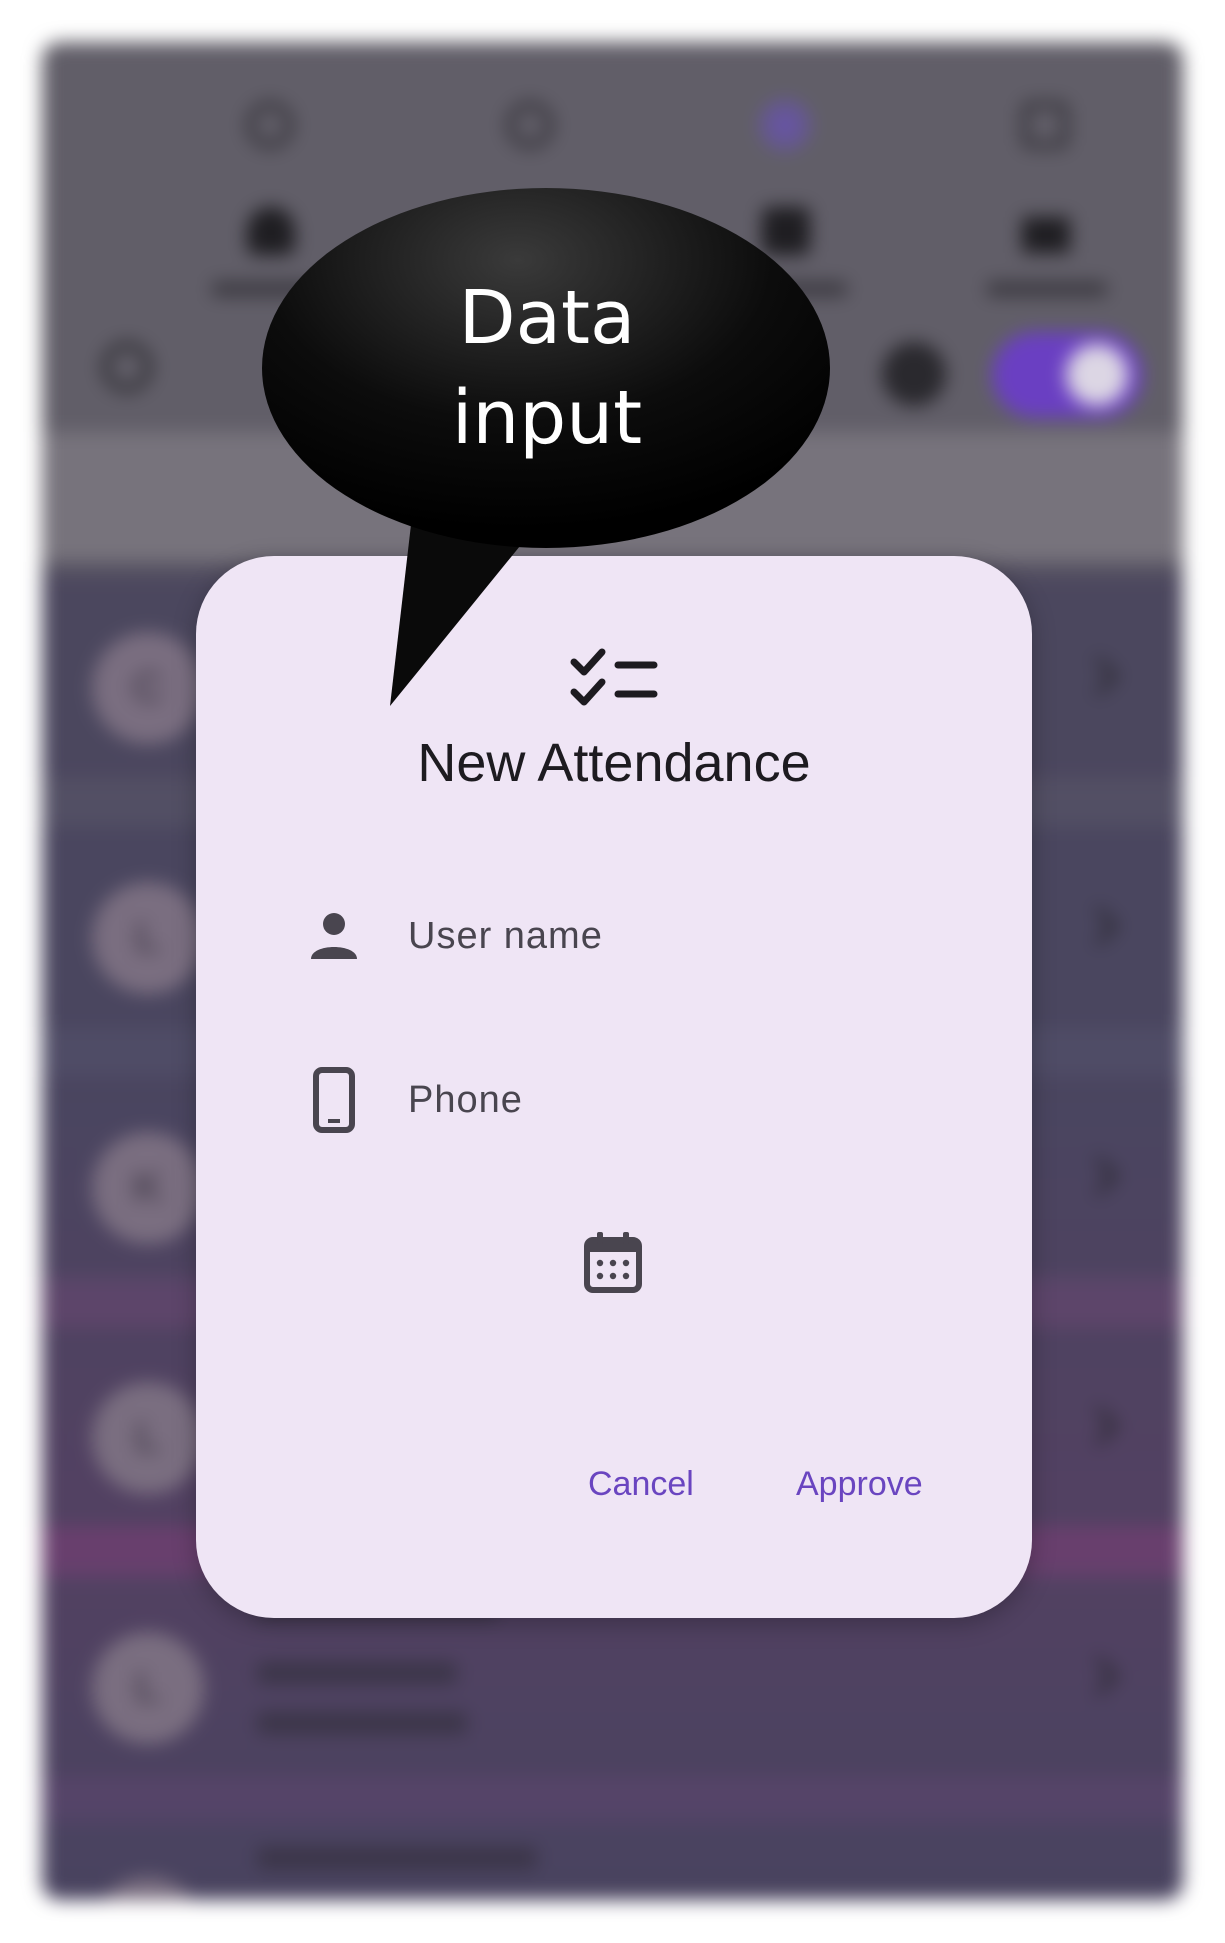  I want to click on callout-line-1: Data, so click(547, 318).